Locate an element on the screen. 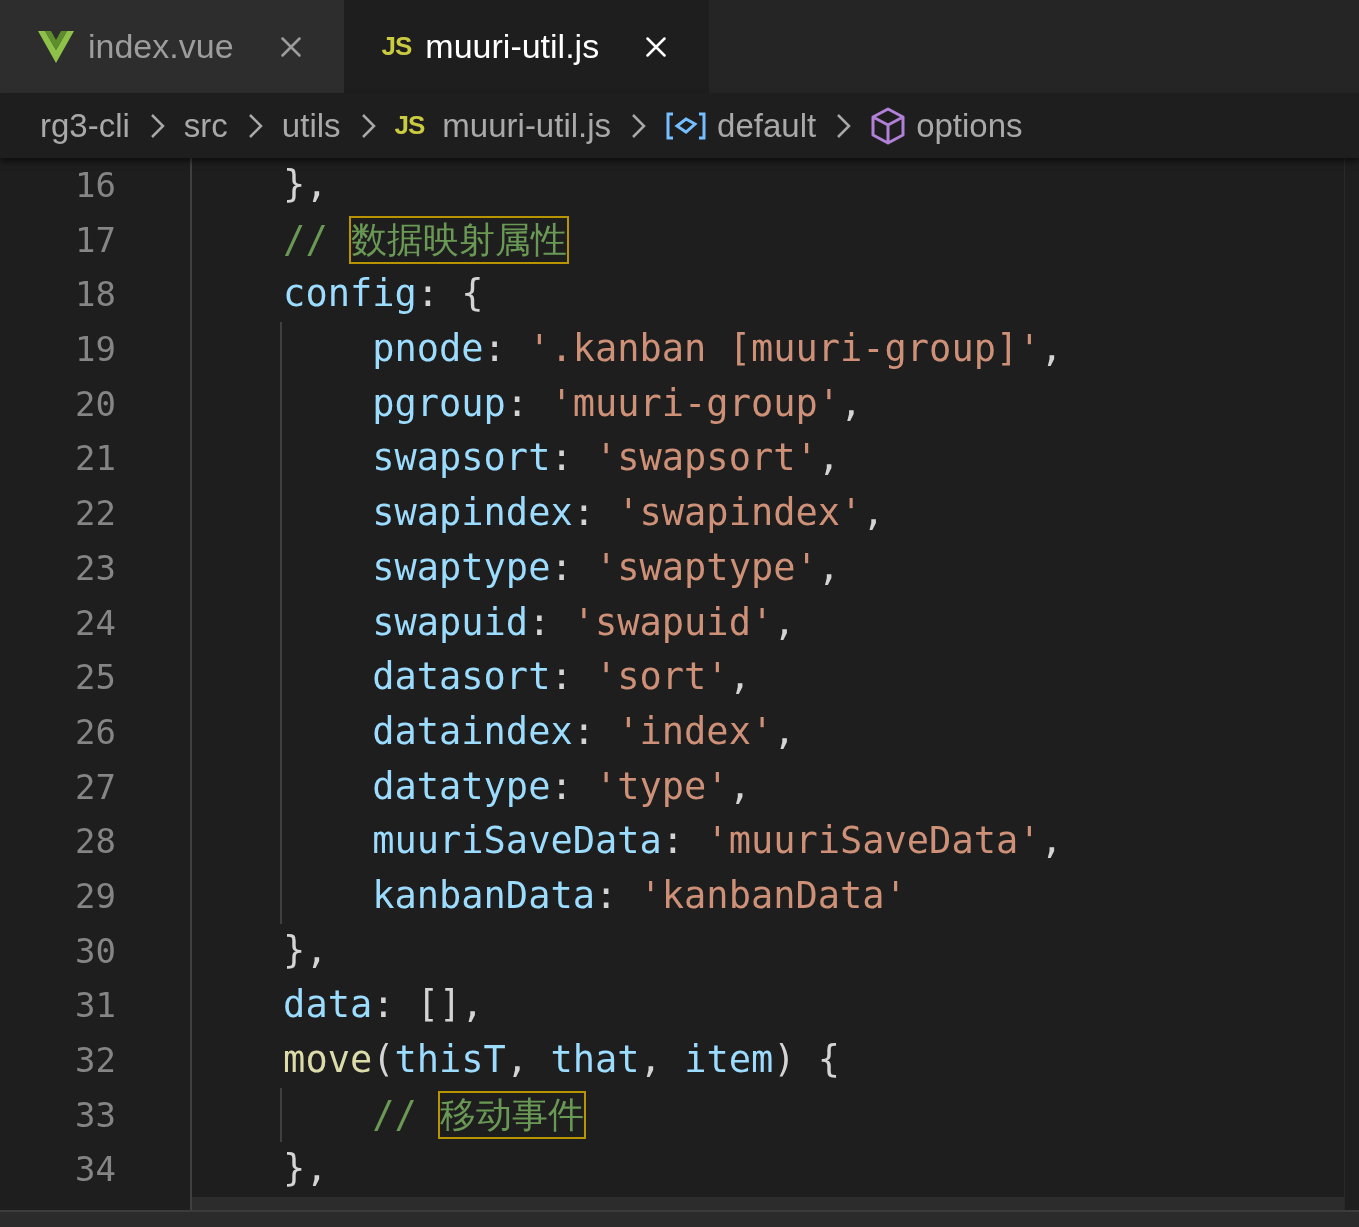 This screenshot has height=1227, width=1359. code-token: 'kanbanData' is located at coordinates (773, 895).